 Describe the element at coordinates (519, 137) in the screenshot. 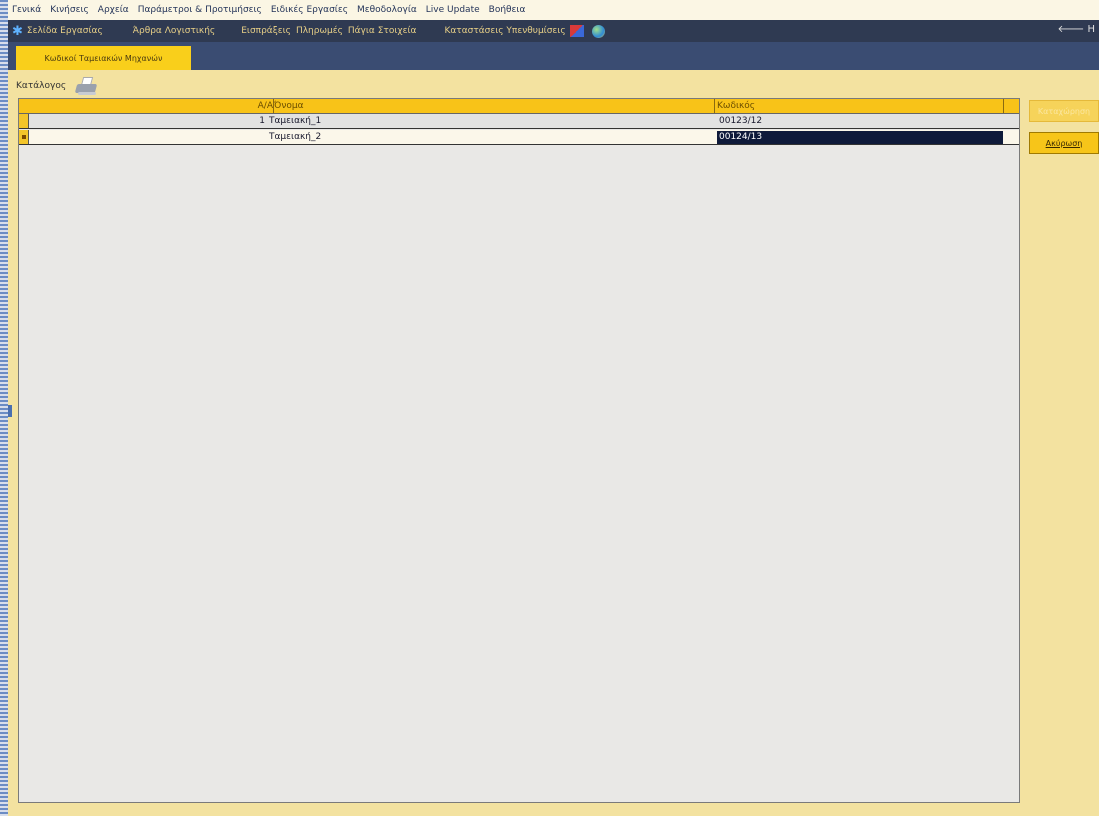

I see `table-row: Ταμειακή_2 00124/13` at that location.